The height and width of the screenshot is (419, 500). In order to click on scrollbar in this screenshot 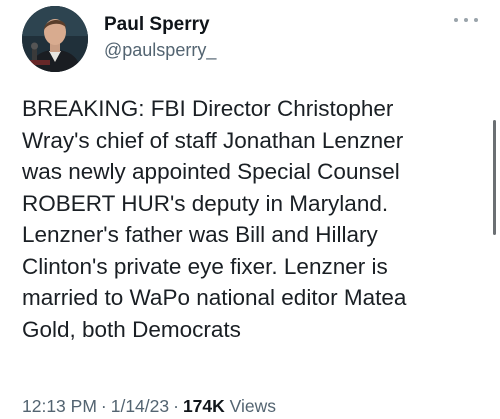, I will do `click(494, 177)`.